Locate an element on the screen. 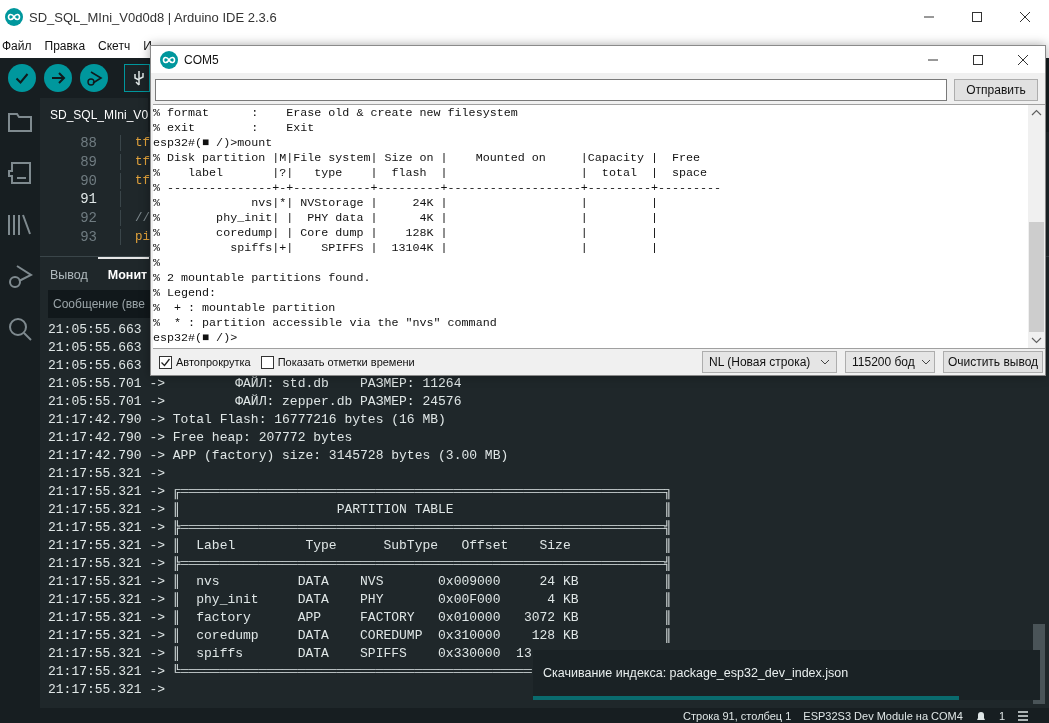  serial-line: % 2 mountable partitions found. is located at coordinates (262, 278).